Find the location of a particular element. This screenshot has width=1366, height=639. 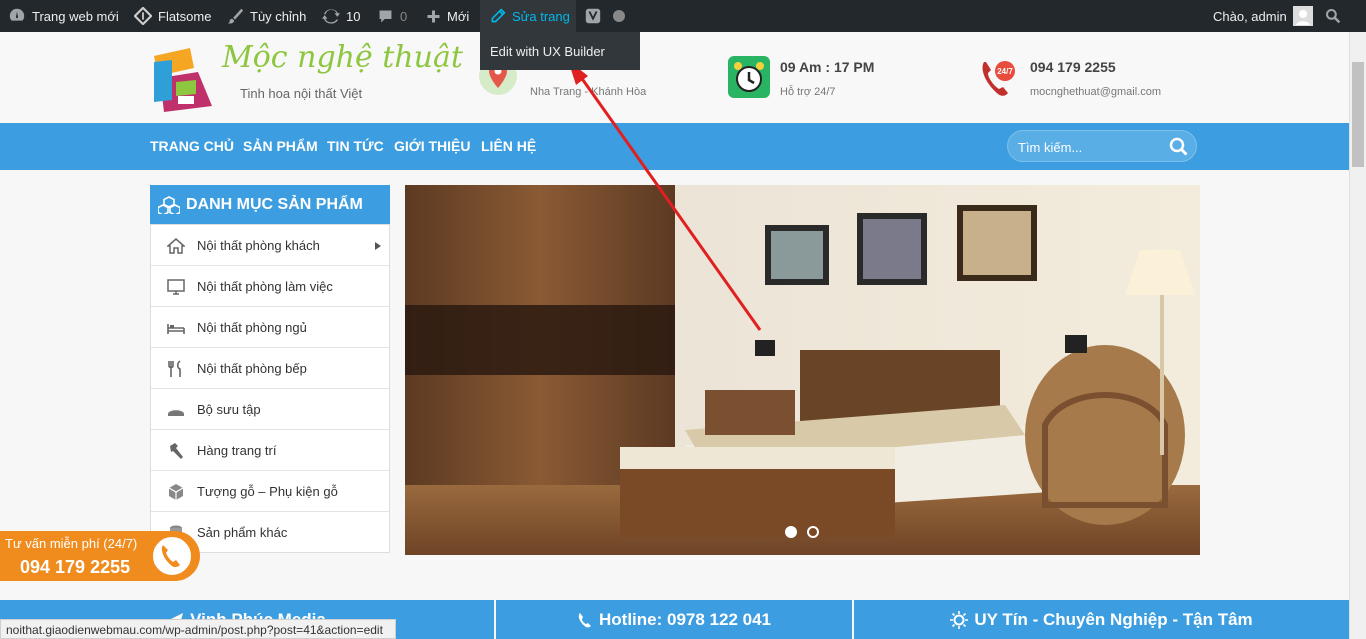

slider-dot-active is located at coordinates (791, 532).